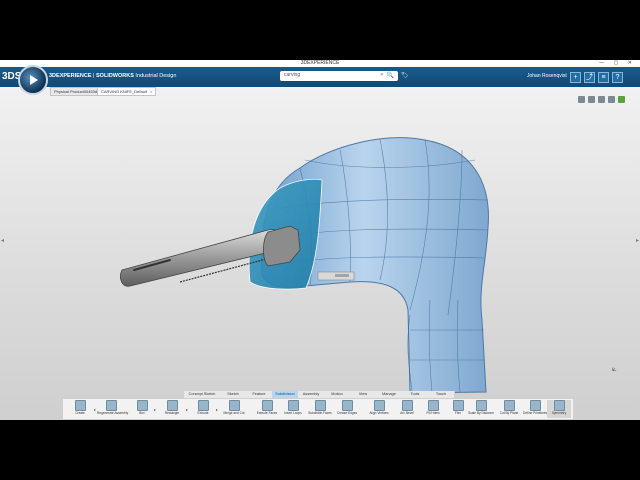 The image size is (640, 480). Describe the element at coordinates (233, 394) in the screenshot. I see `tab-sketch: Sketch` at that location.